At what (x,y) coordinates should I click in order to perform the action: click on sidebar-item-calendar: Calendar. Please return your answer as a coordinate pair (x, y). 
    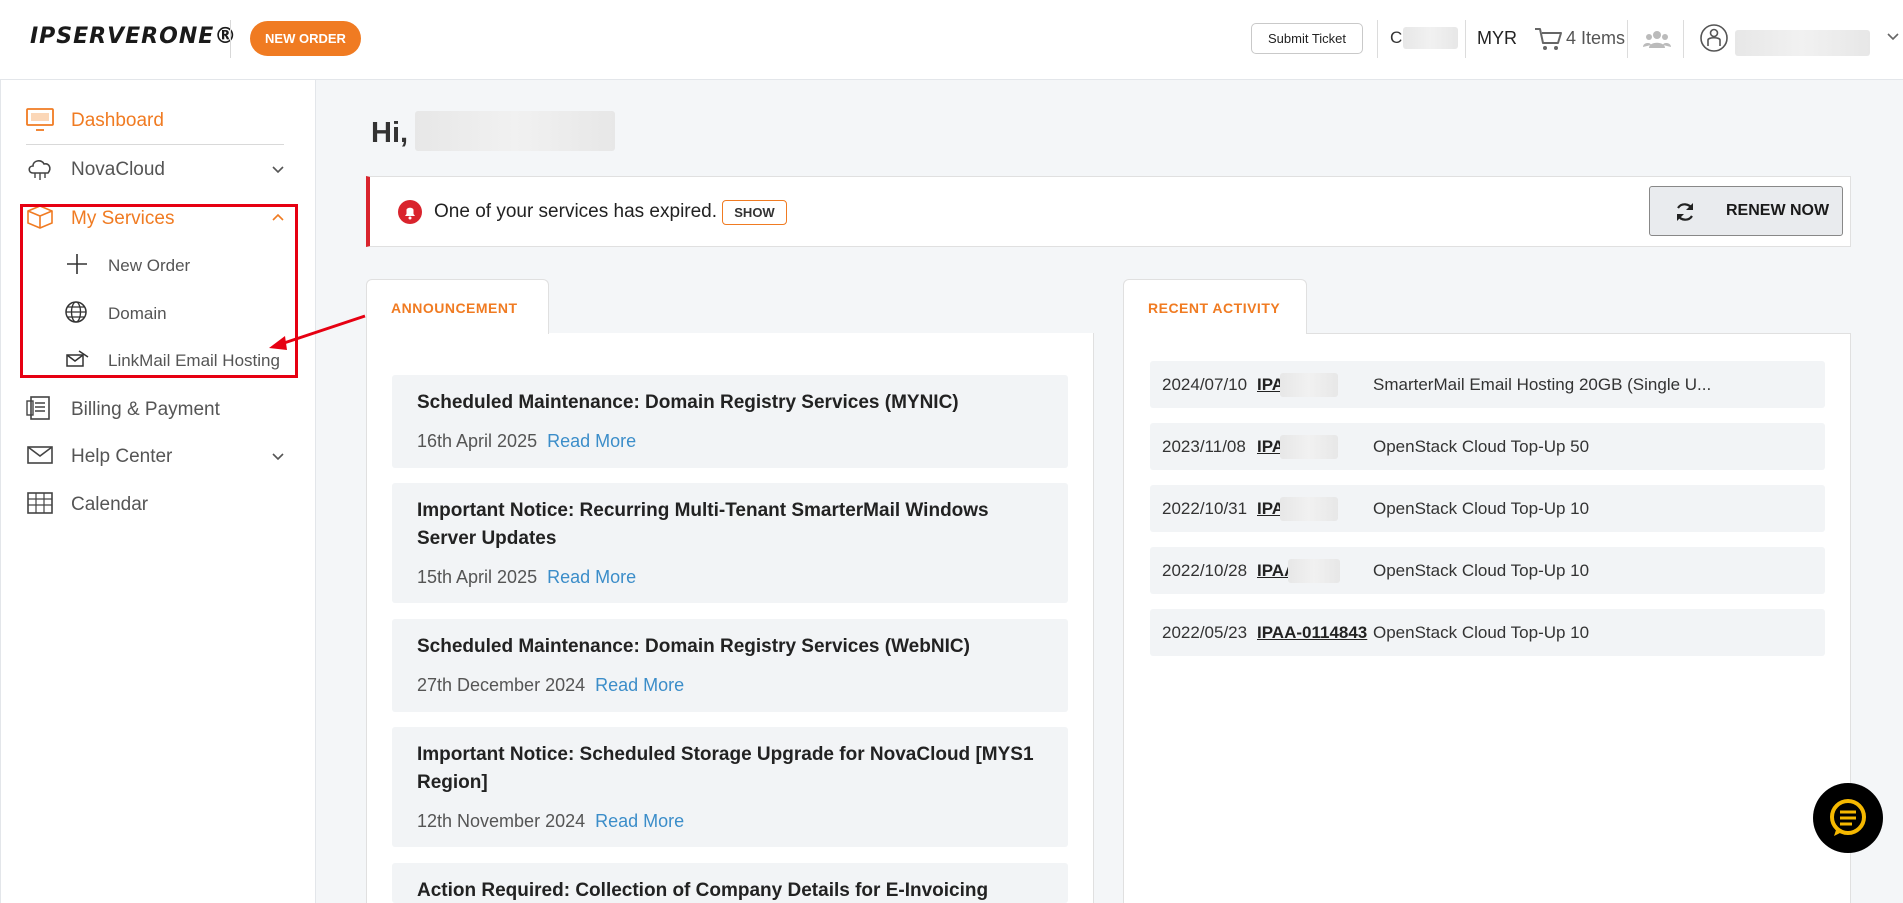
    Looking at the image, I should click on (156, 504).